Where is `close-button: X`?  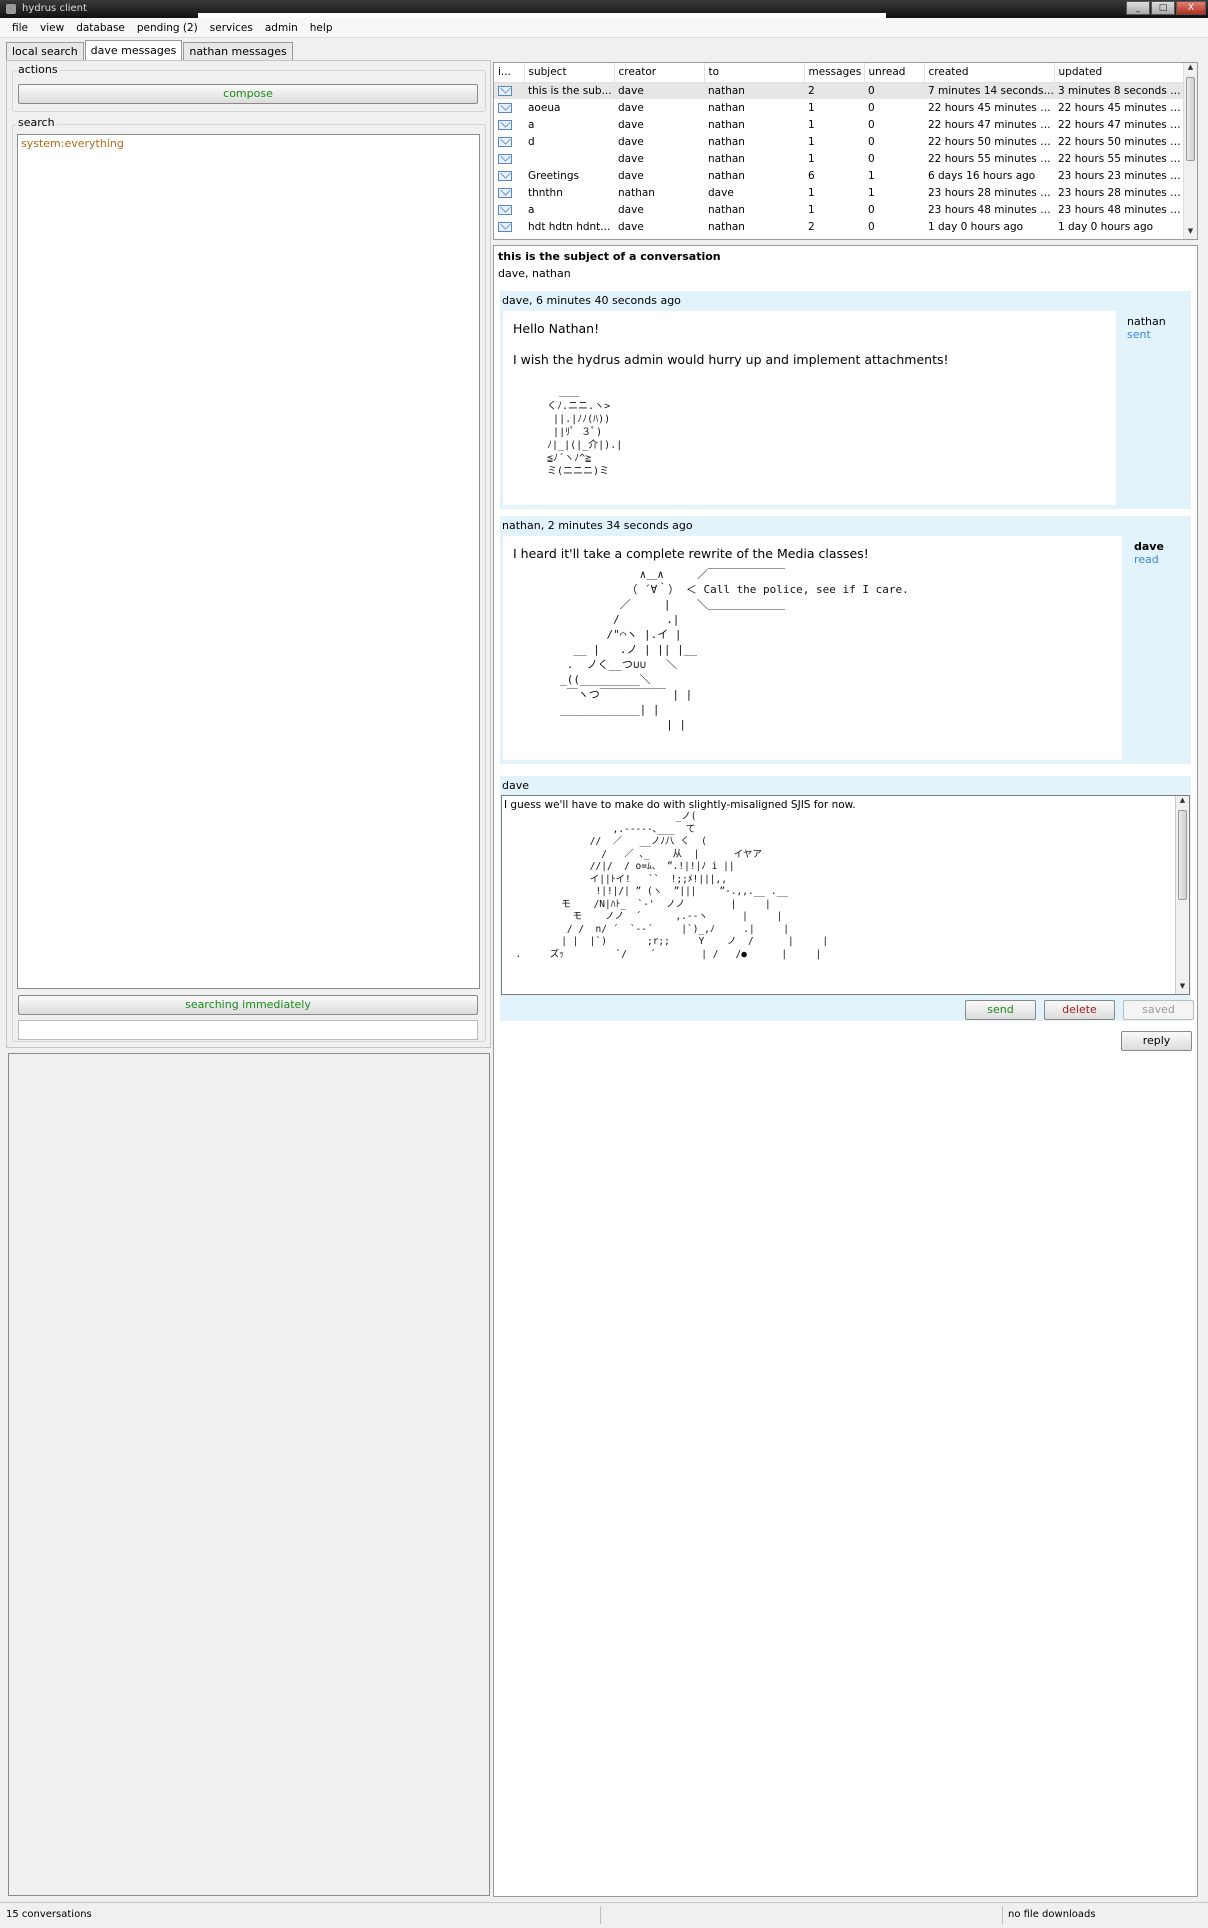
close-button: X is located at coordinates (1191, 8).